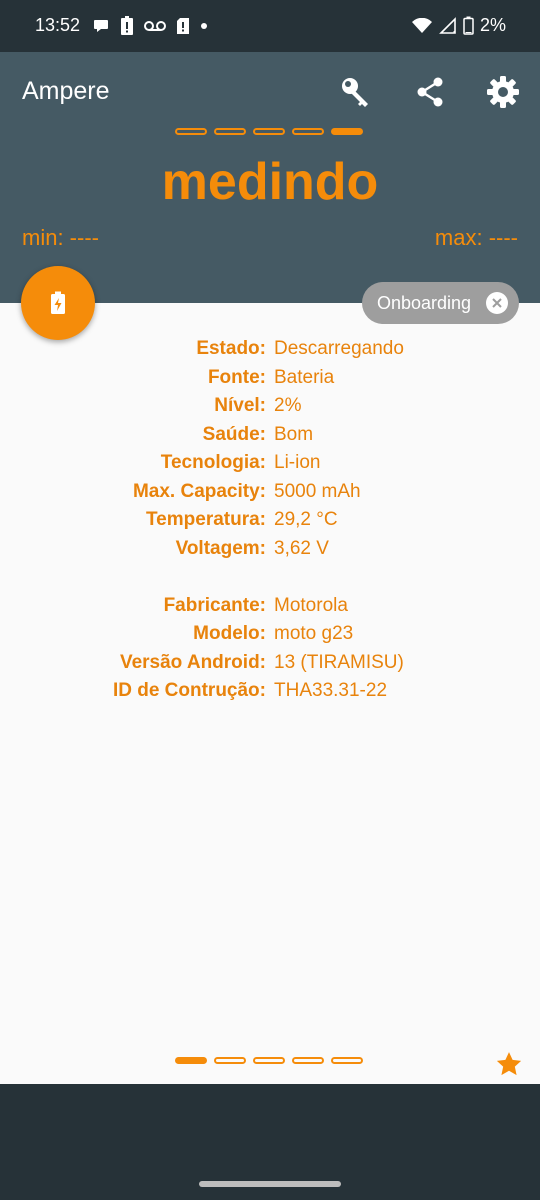 This screenshot has height=1200, width=540. Describe the element at coordinates (294, 434) in the screenshot. I see `info-value: Bom` at that location.